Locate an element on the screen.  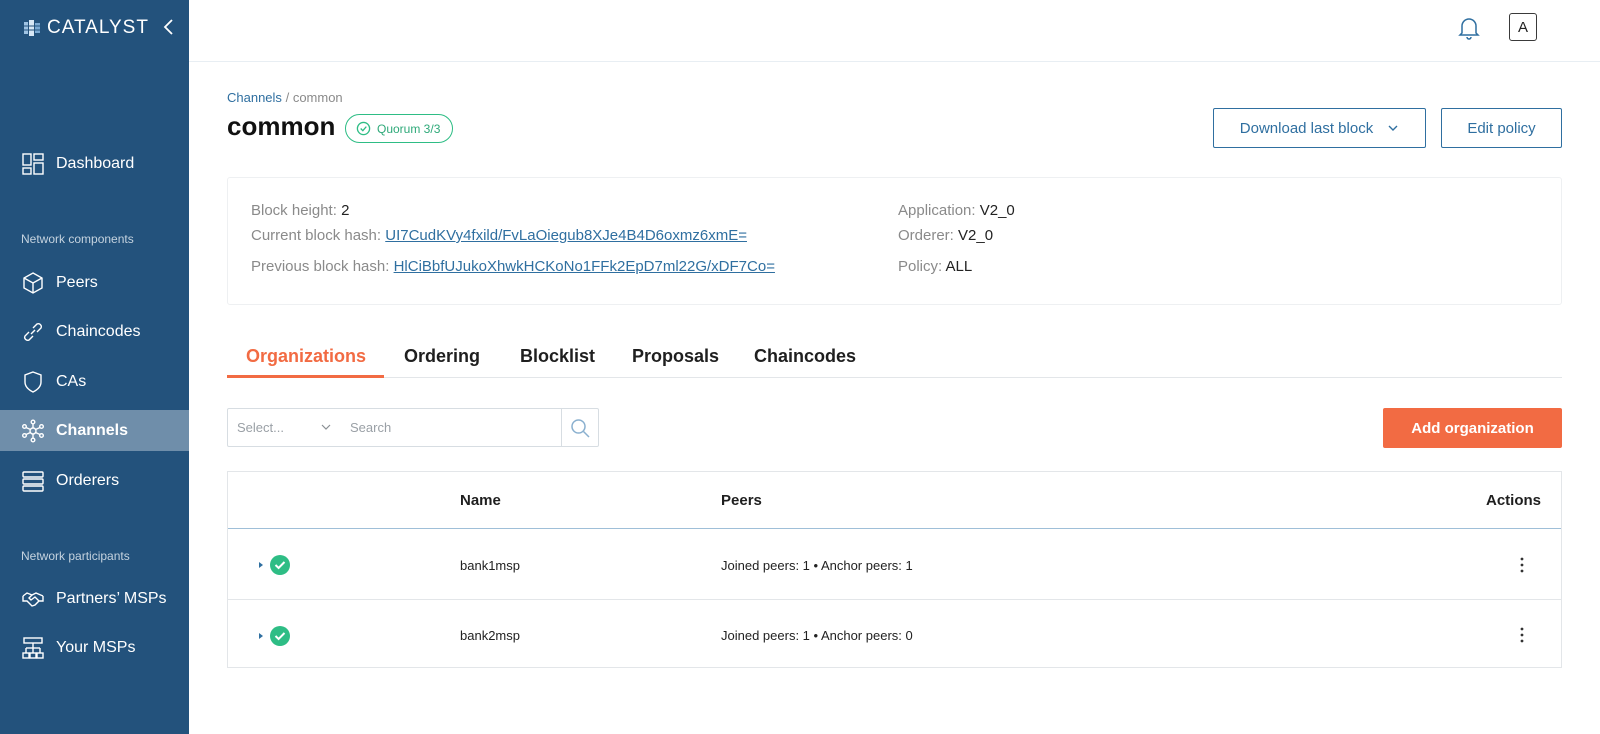
chevron-left-icon is located at coordinates (169, 27).